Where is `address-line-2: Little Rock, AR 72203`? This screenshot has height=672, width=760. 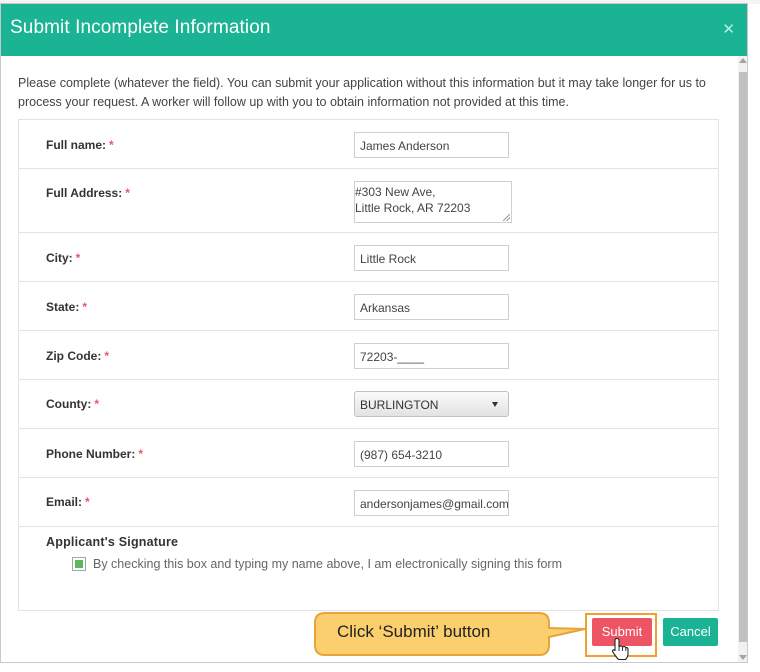
address-line-2: Little Rock, AR 72203 is located at coordinates (413, 208).